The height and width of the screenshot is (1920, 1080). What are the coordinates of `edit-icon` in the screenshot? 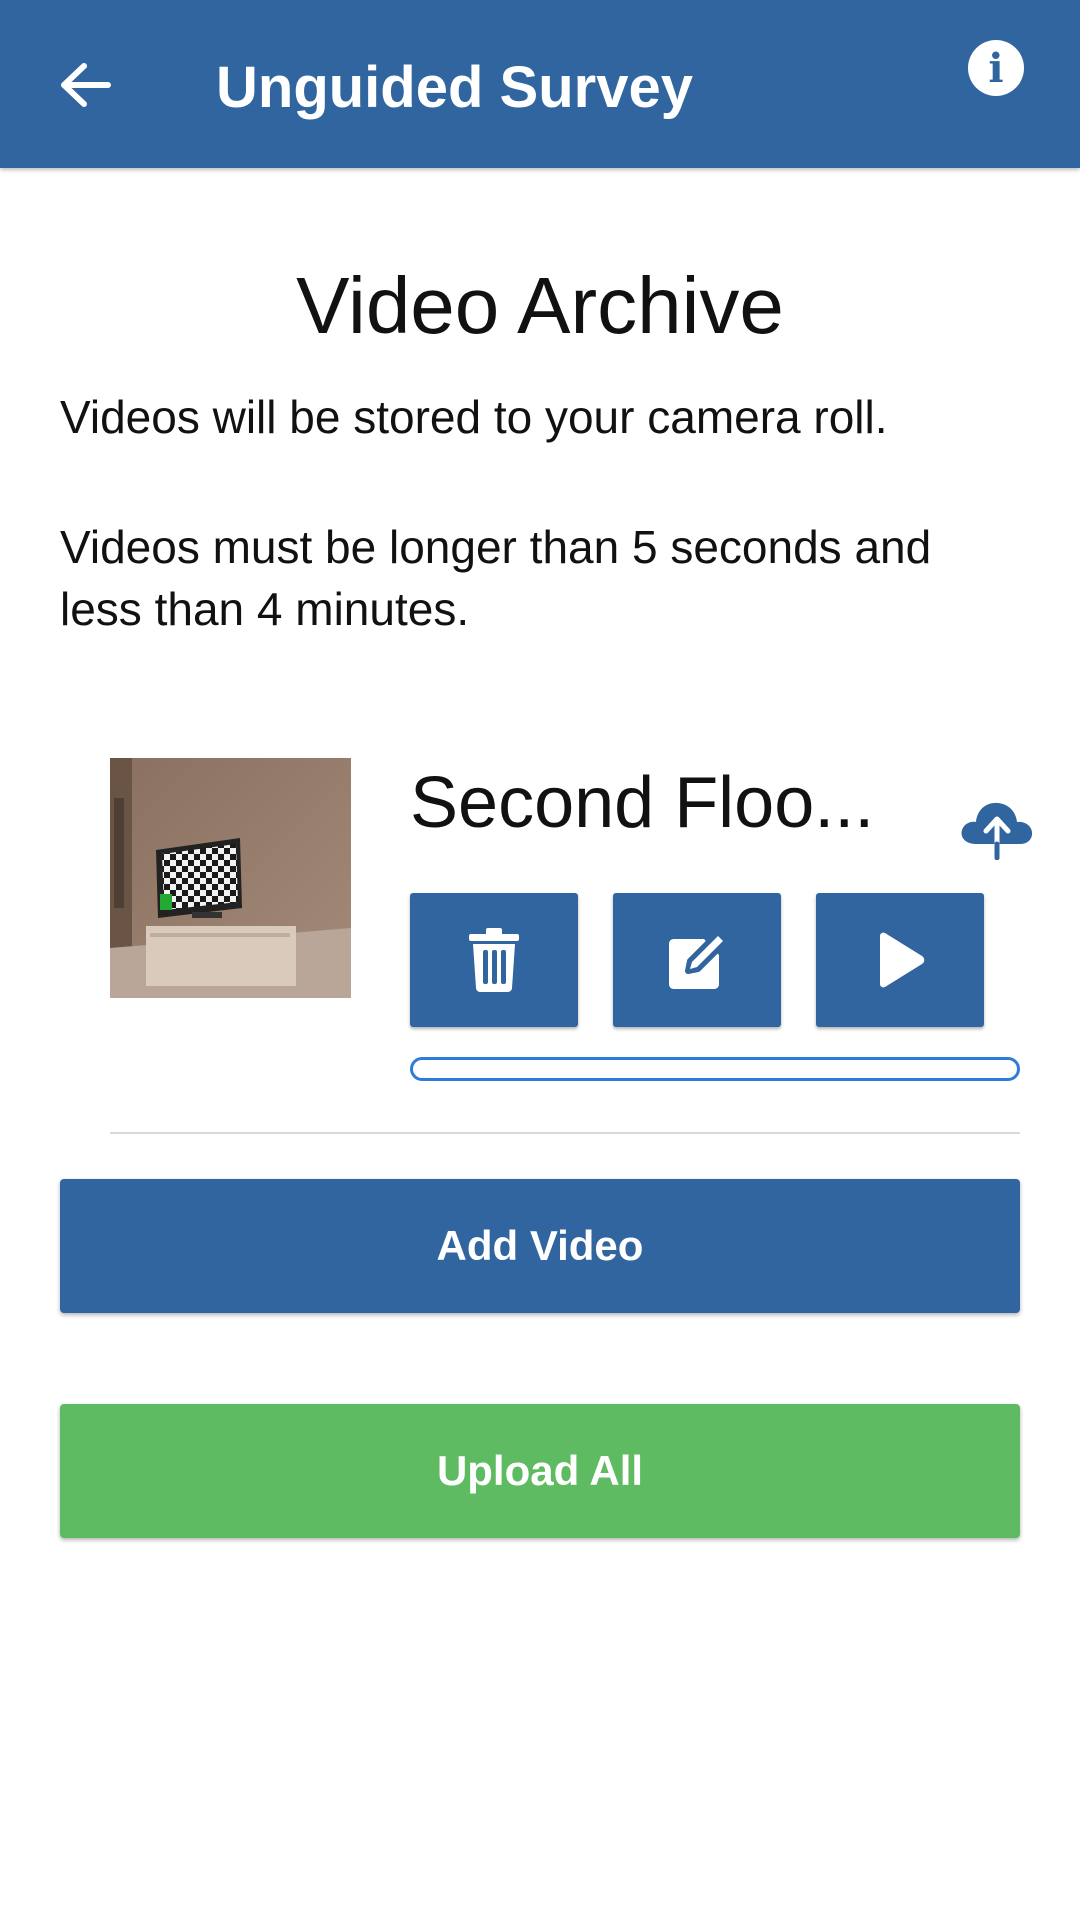 It's located at (698, 959).